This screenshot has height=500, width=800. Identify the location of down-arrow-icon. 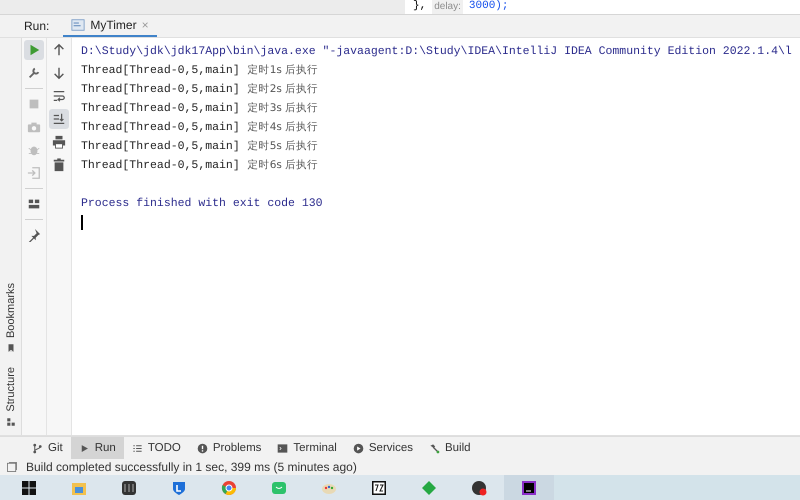
(59, 73).